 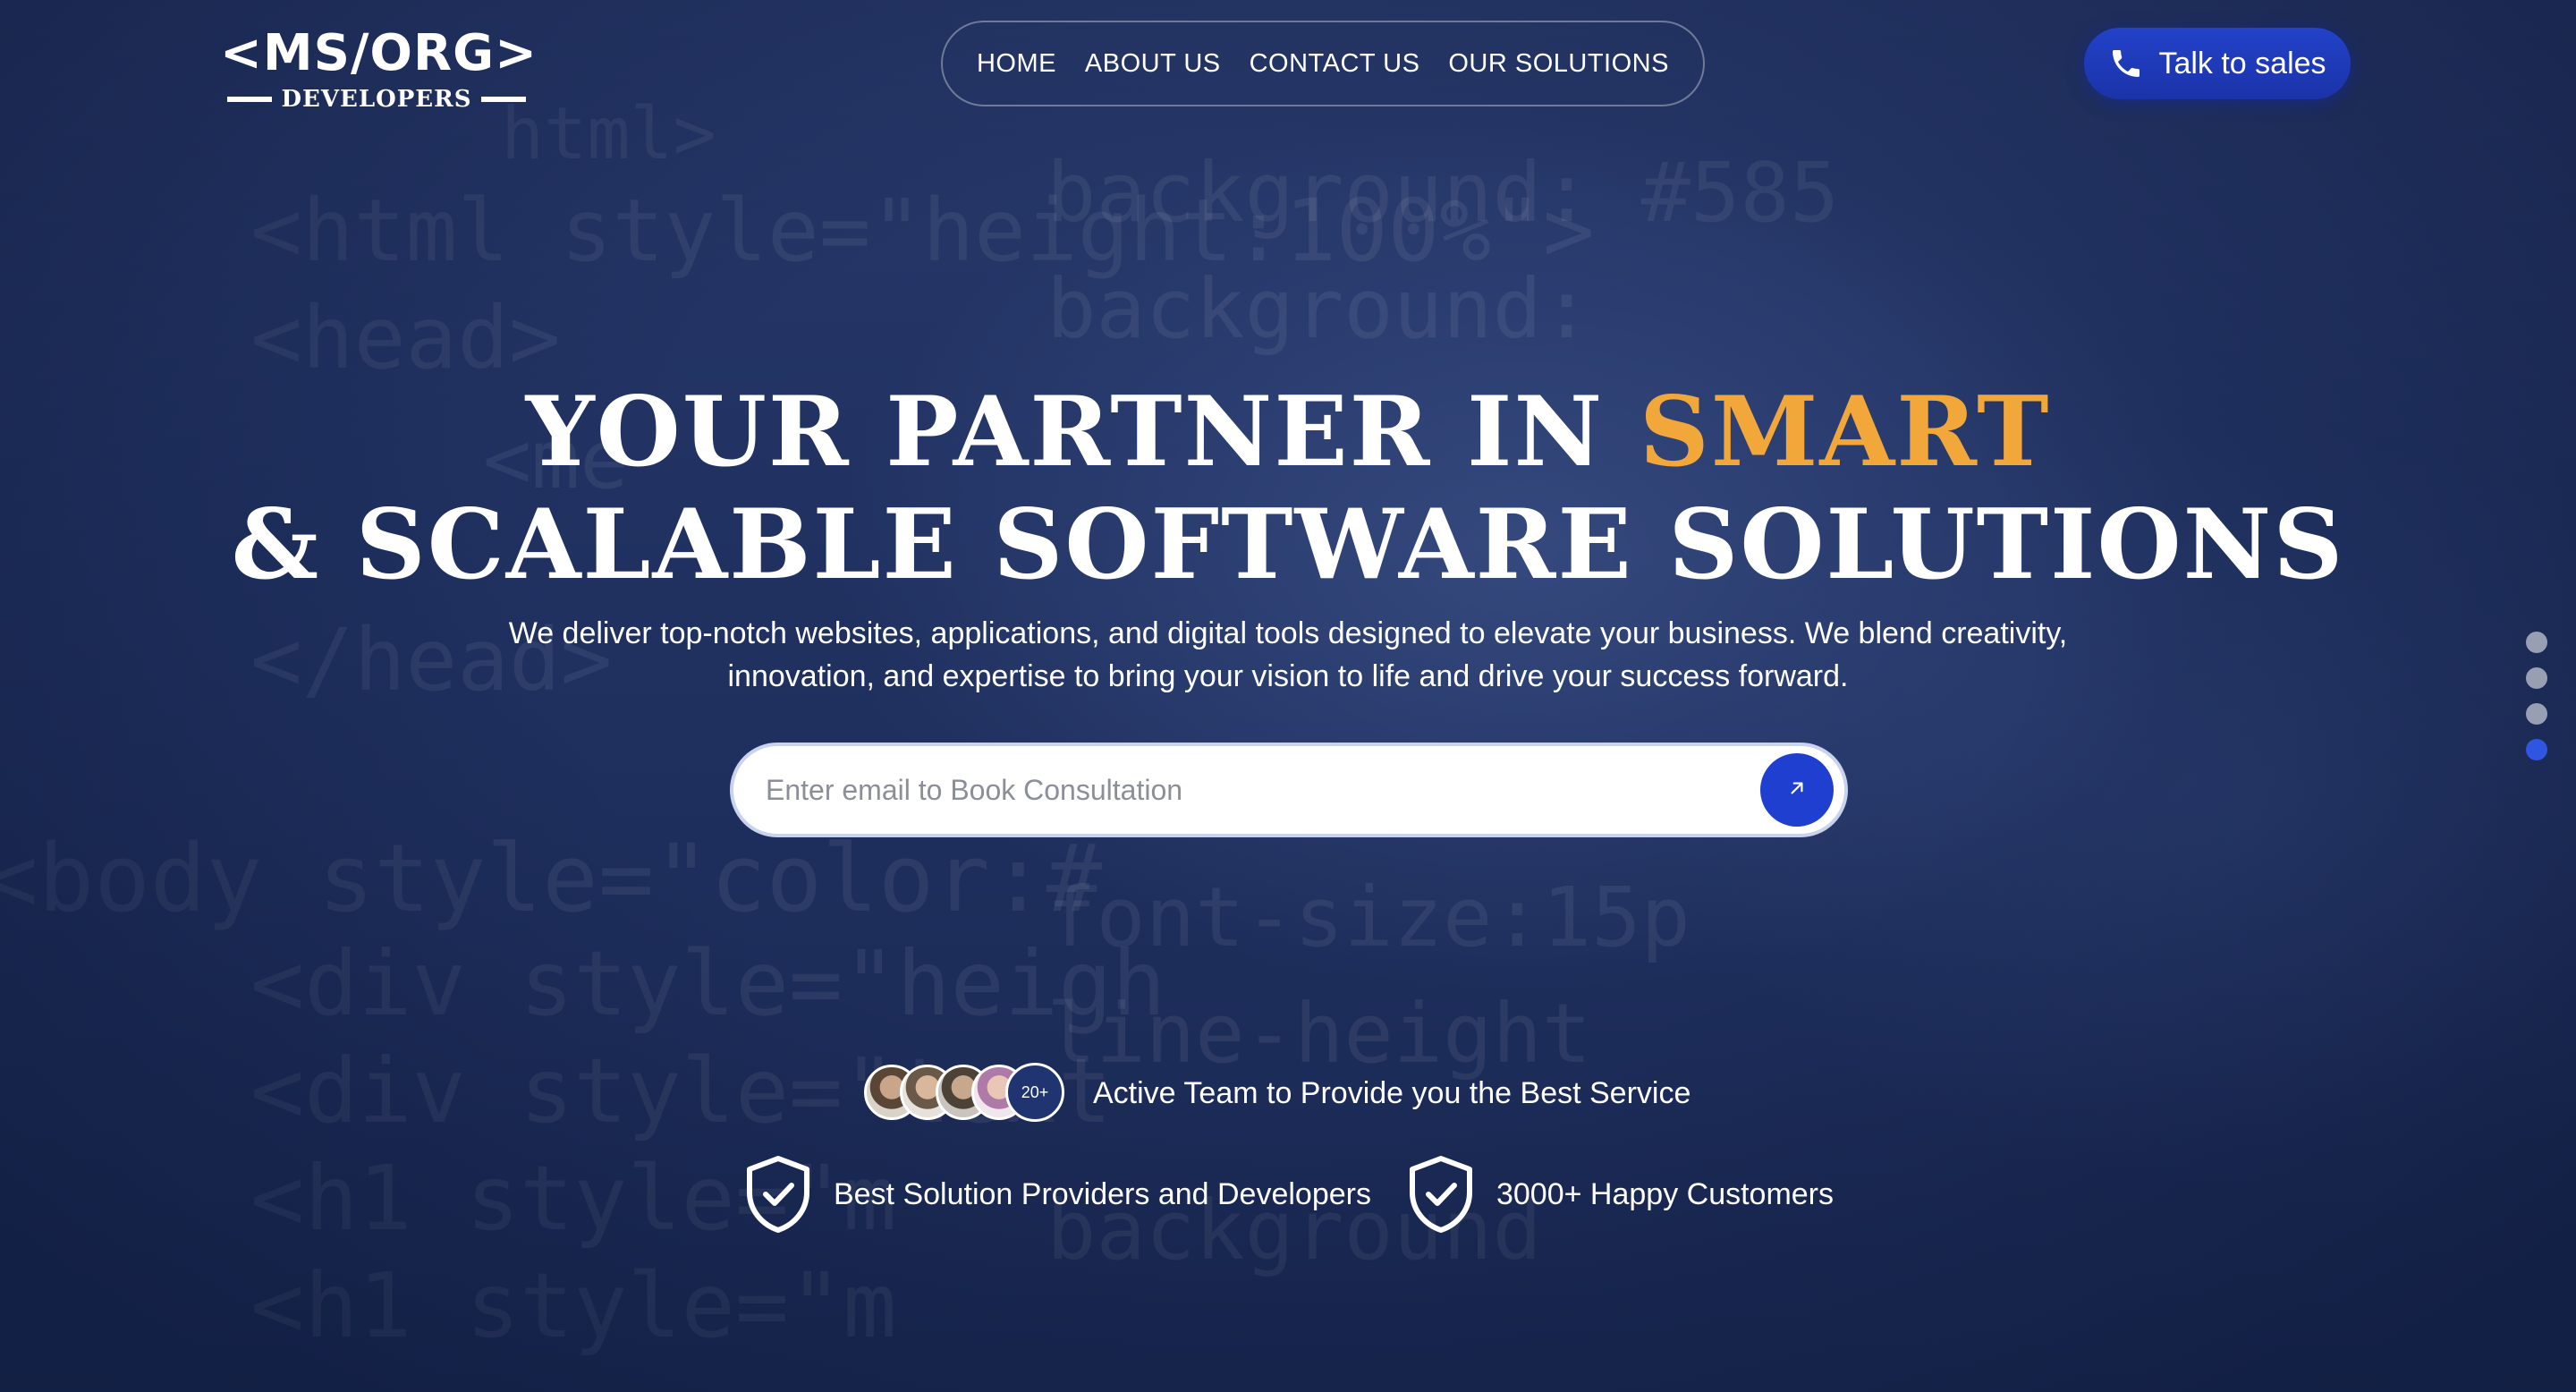 I want to click on feature-item: Best Solution Providers and Developers, so click(x=1057, y=1194).